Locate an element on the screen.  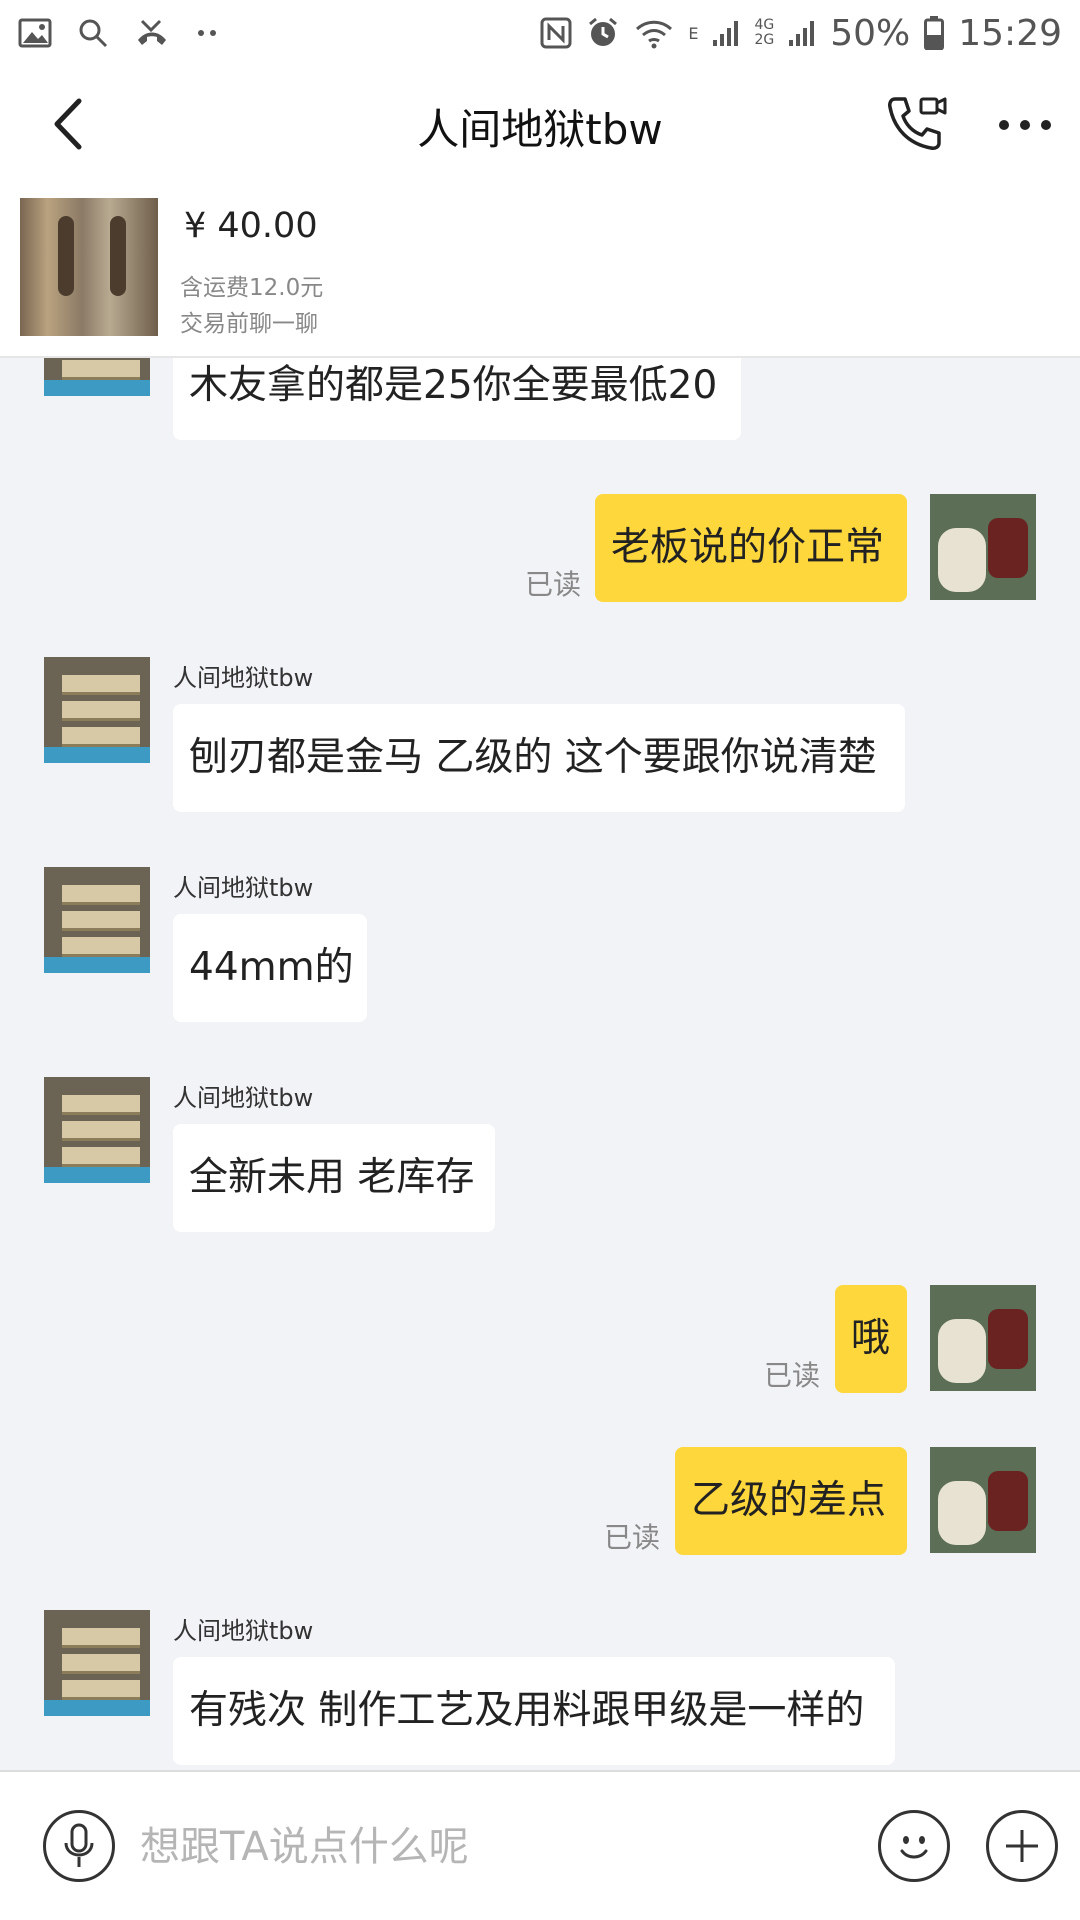
battery-icon is located at coordinates (934, 33).